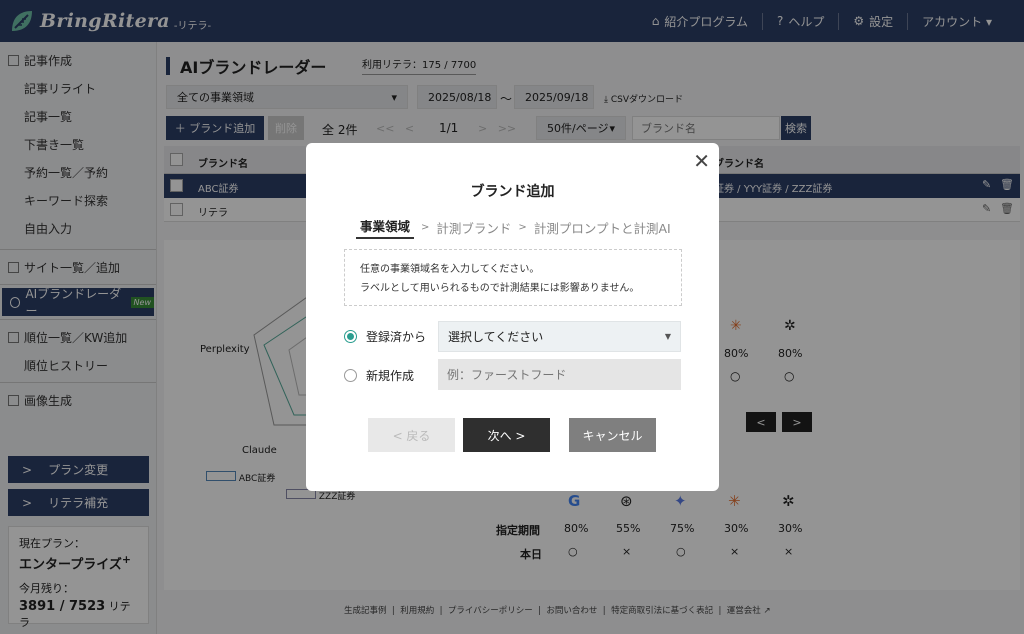 The height and width of the screenshot is (634, 1024). Describe the element at coordinates (450, 269) in the screenshot. I see `info-line: 任意の事業領域名を入力してください。` at that location.